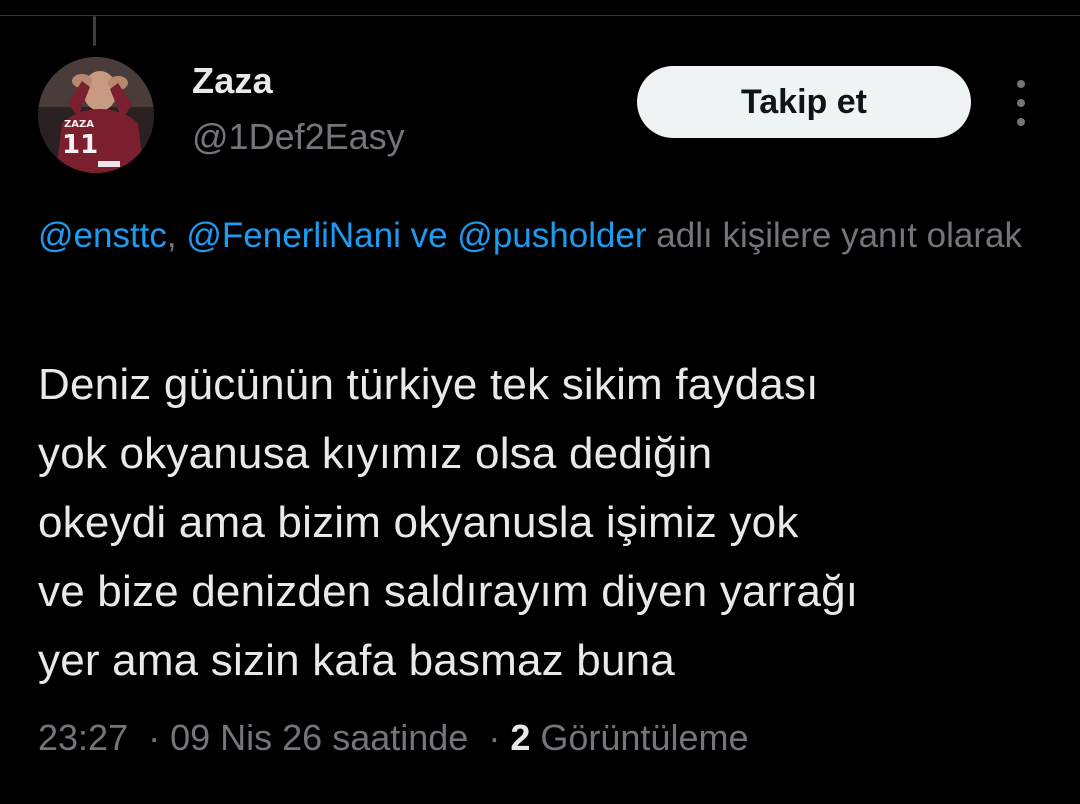 The width and height of the screenshot is (1080, 804). I want to click on follow-button: Takip et, so click(804, 102).